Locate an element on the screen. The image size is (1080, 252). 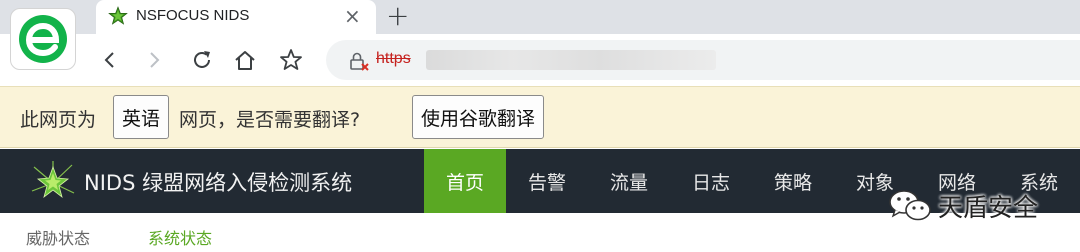
green-star-icon is located at coordinates (118, 15).